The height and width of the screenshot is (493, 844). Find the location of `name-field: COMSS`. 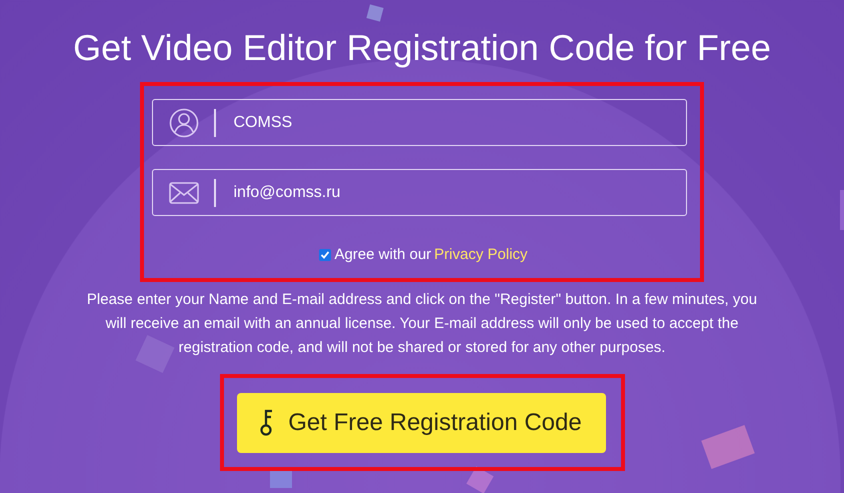

name-field: COMSS is located at coordinates (419, 122).